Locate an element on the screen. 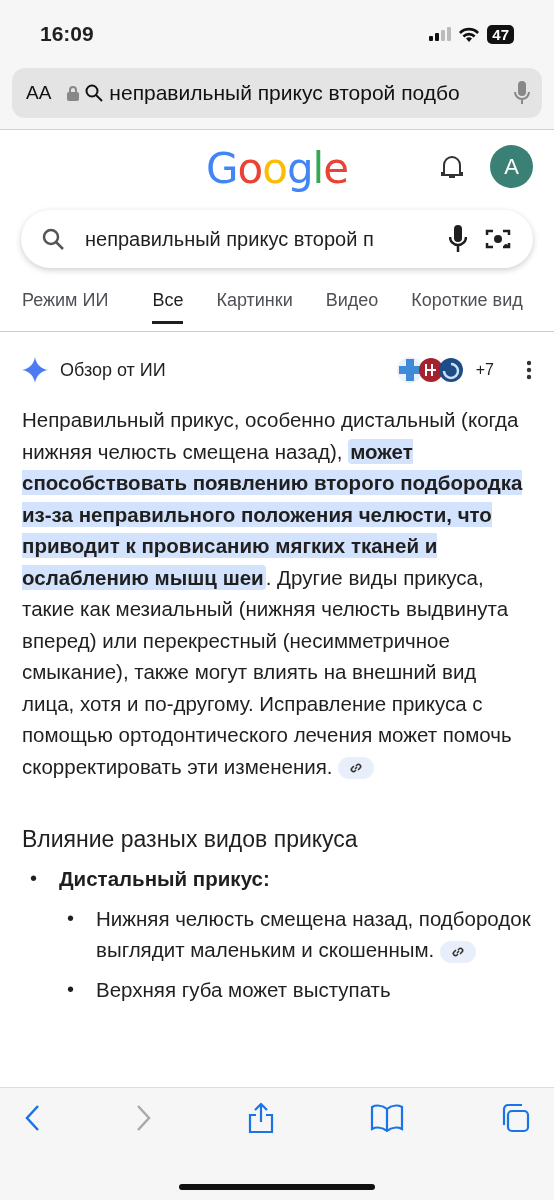  bullet-text: Нижняя челюсть смещена назад, подбородок выглядит маленьким и скошенным. is located at coordinates (313, 933).